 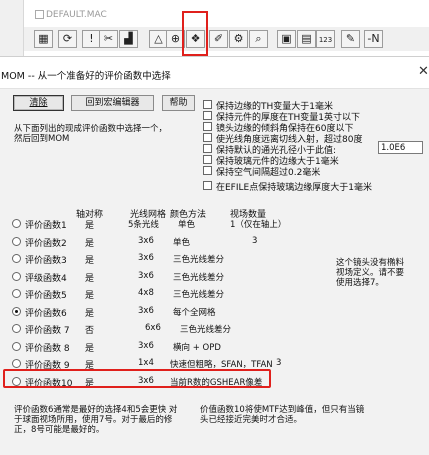 I want to click on app-window-left-edge, so click(x=12, y=28).